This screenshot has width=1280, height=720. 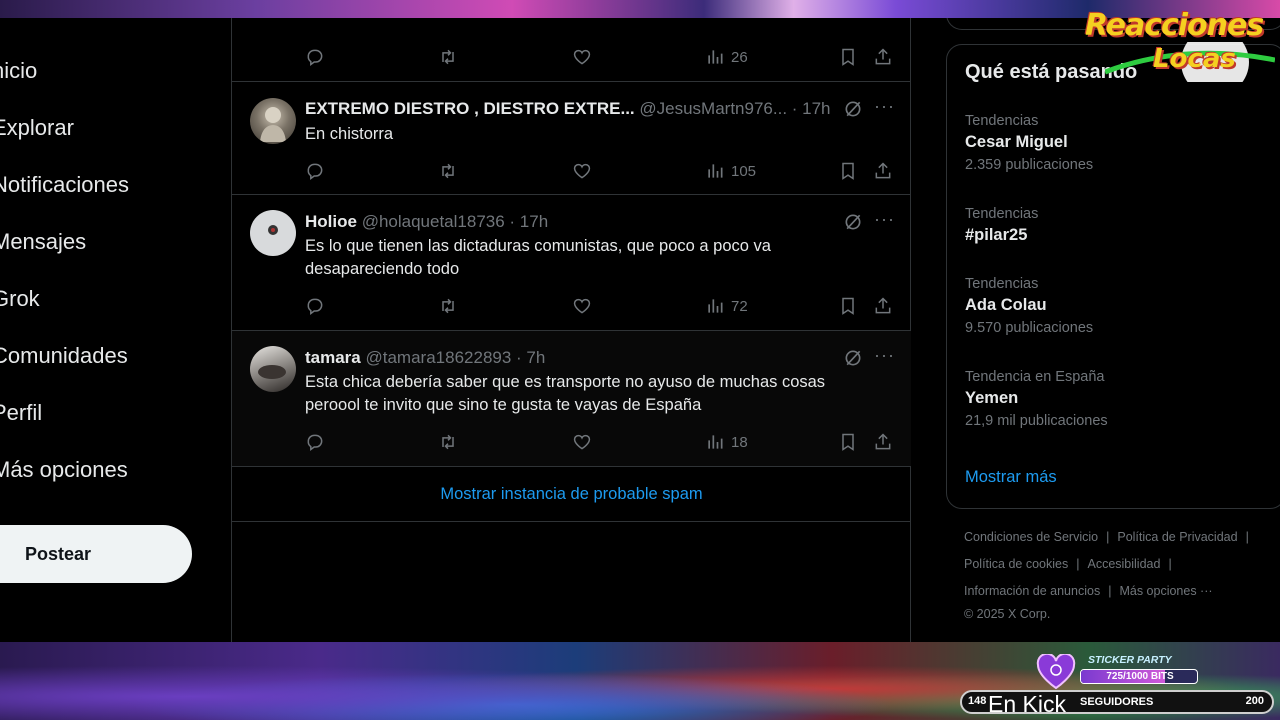 What do you see at coordinates (1011, 477) in the screenshot?
I see `show-more-link: Mostrar más` at bounding box center [1011, 477].